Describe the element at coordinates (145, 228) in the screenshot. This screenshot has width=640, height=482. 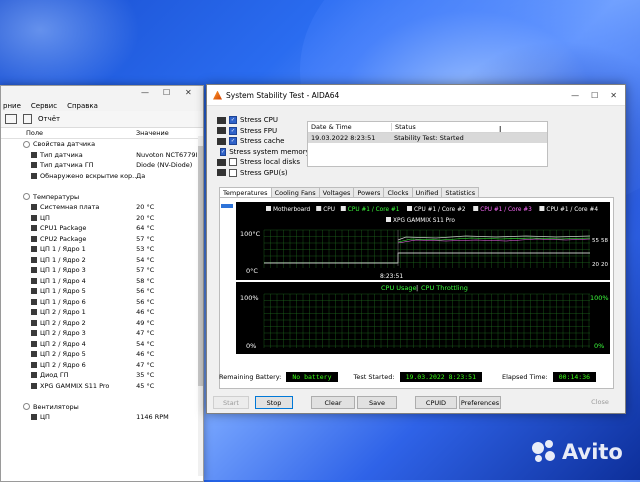
I see `sensor-value: 64 °C` at that location.